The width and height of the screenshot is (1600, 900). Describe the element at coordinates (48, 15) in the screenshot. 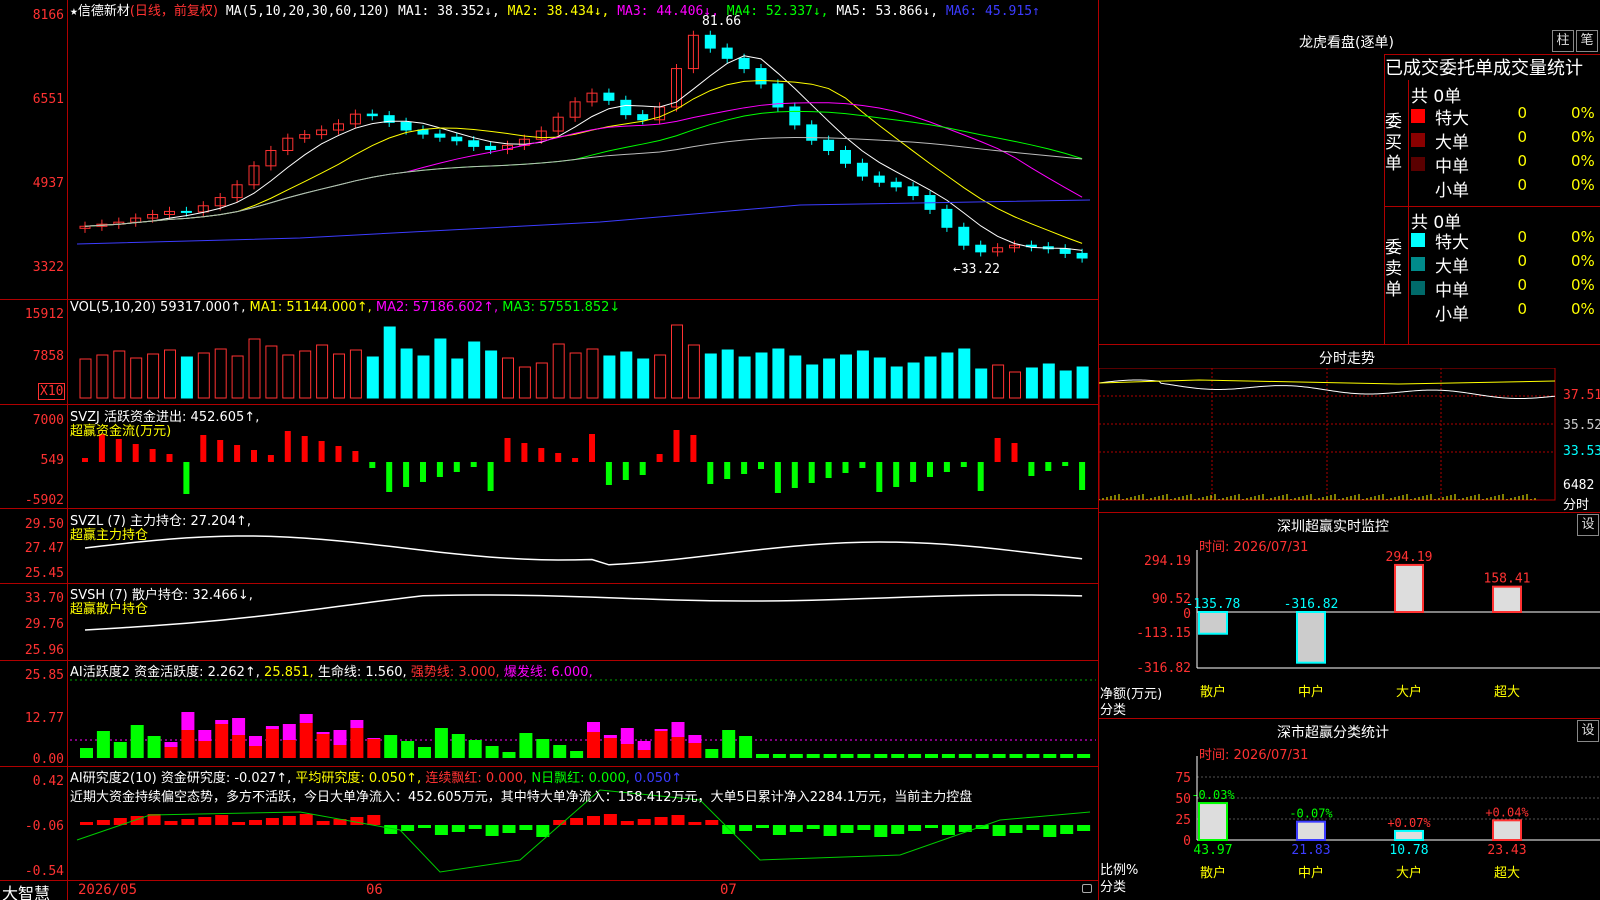

I see `price-axis-label: 8166` at that location.